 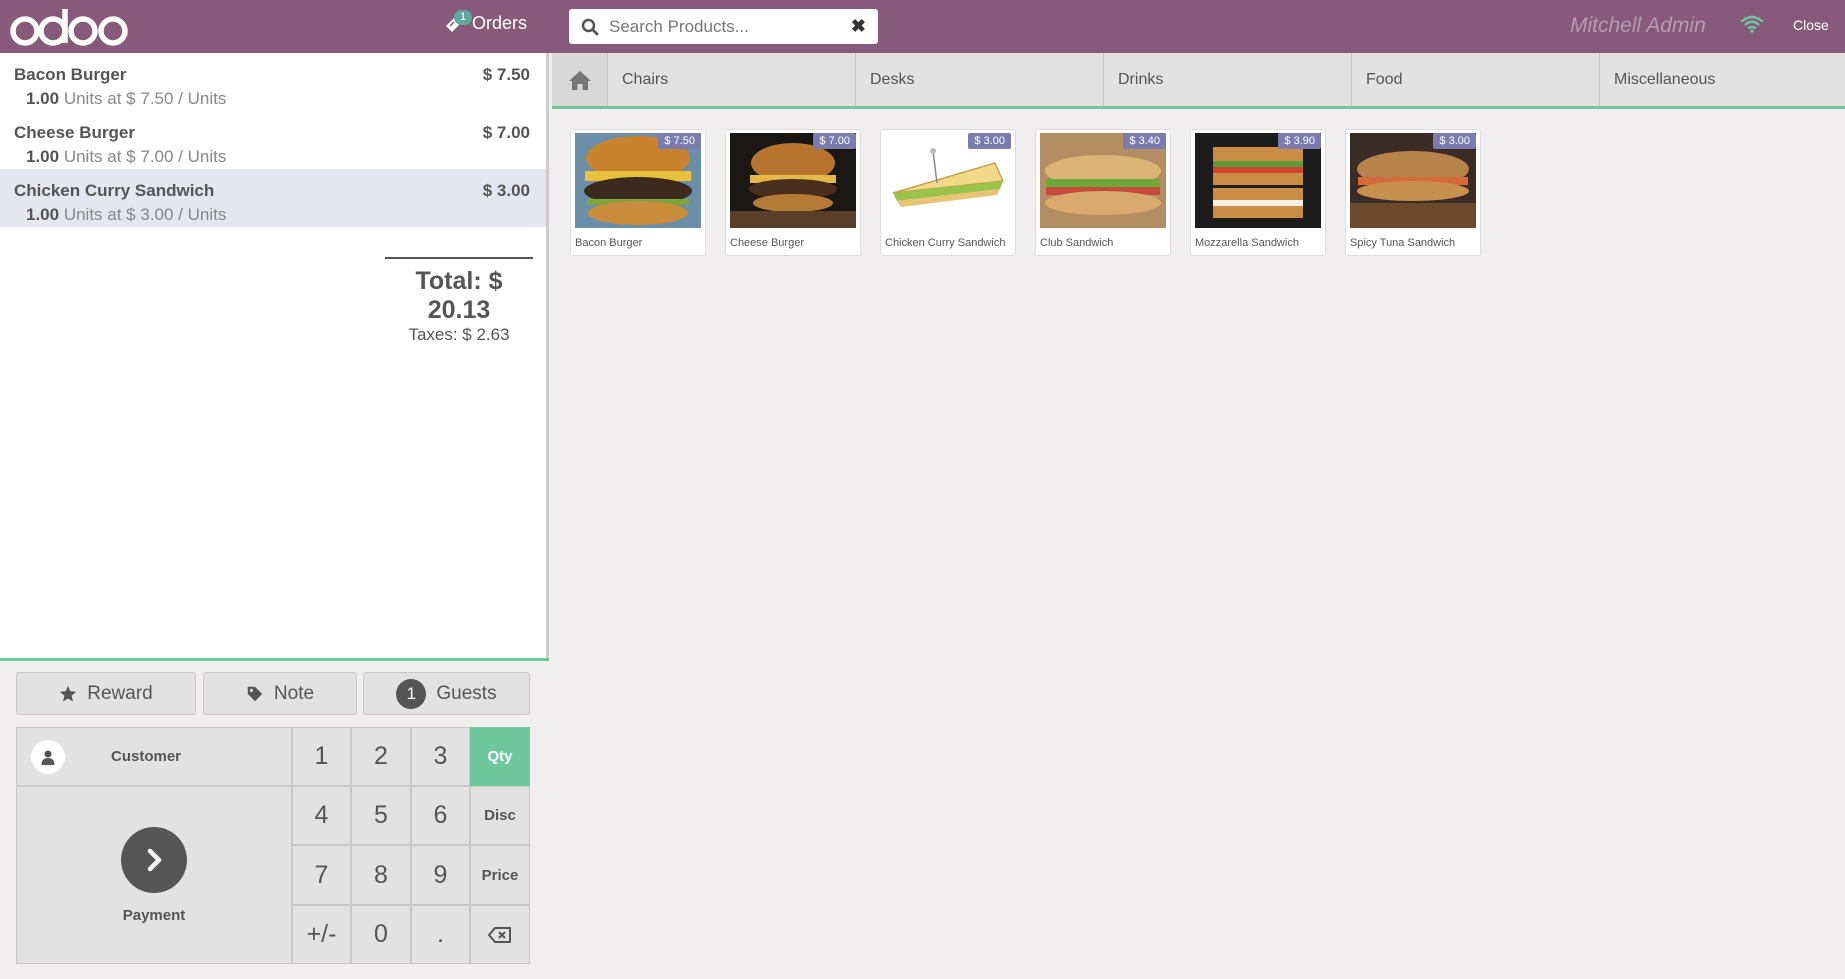 What do you see at coordinates (506, 132) in the screenshot?
I see `order-line-price: $ 7.00` at bounding box center [506, 132].